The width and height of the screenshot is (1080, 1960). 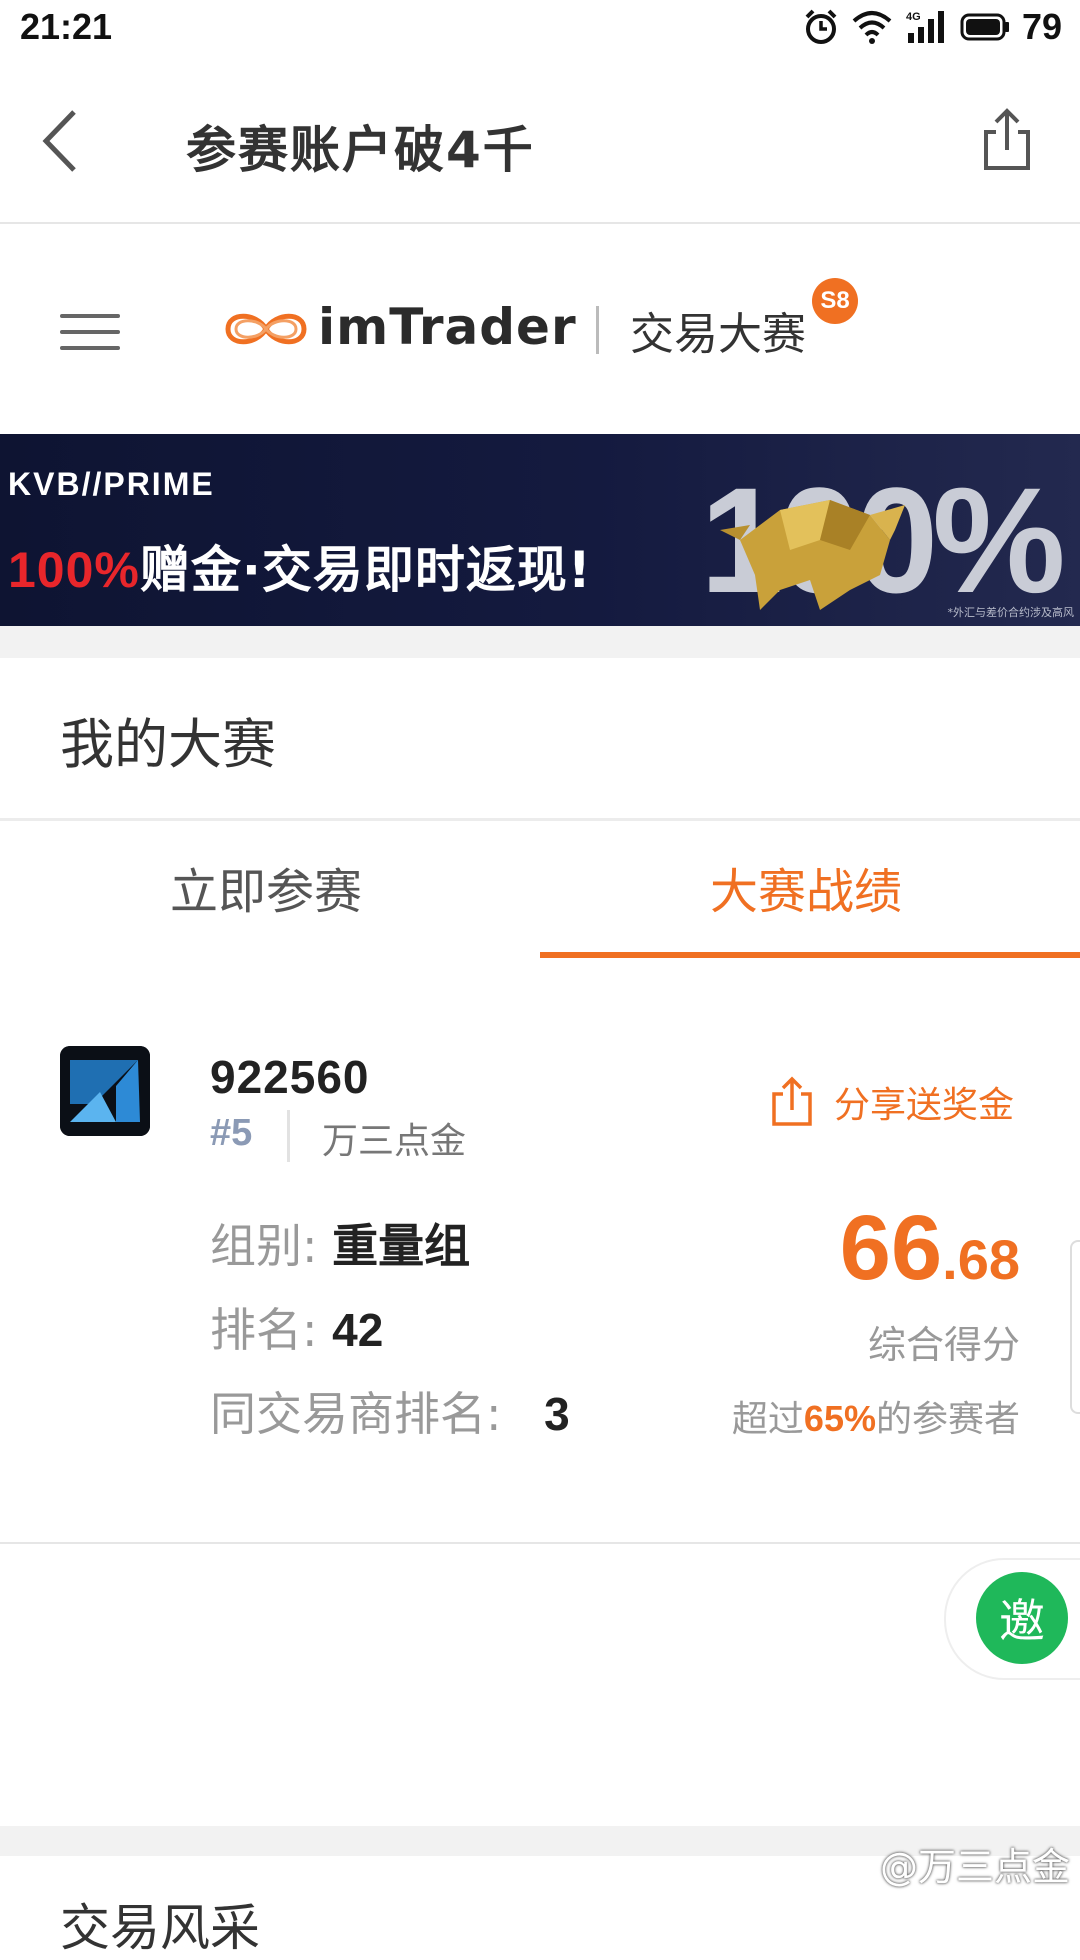 I want to click on watermark: @万三点金, so click(x=974, y=1867).